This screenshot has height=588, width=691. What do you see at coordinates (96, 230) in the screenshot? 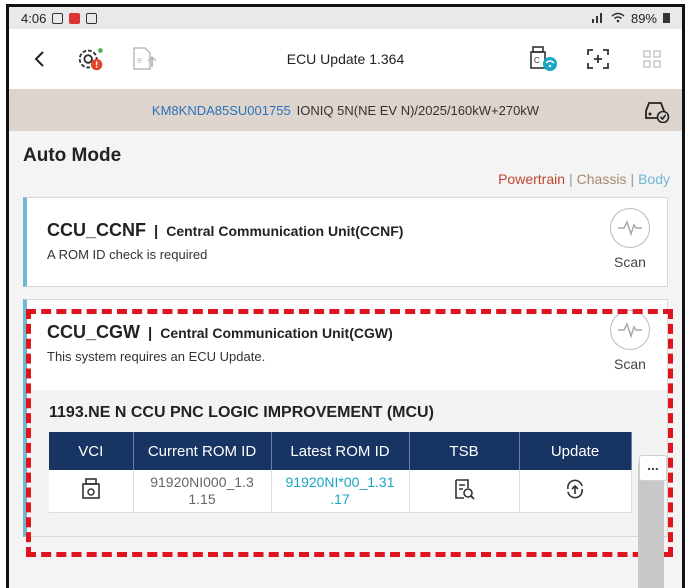
I see `ecu-code: CCU_CCNF` at bounding box center [96, 230].